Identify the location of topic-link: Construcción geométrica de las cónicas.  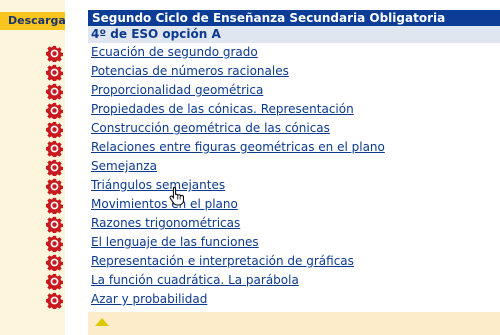
(210, 128).